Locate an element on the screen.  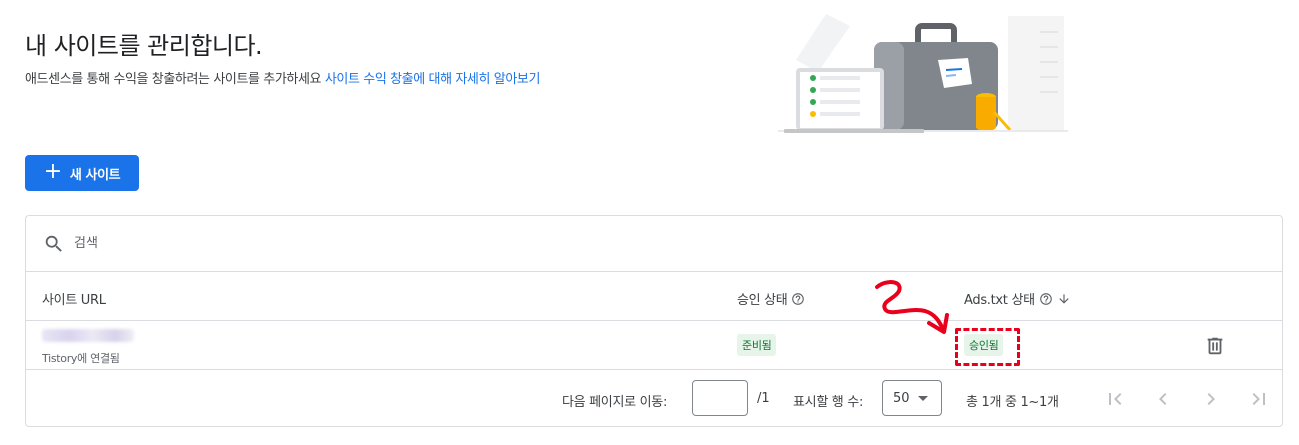
search-icon is located at coordinates (53, 243).